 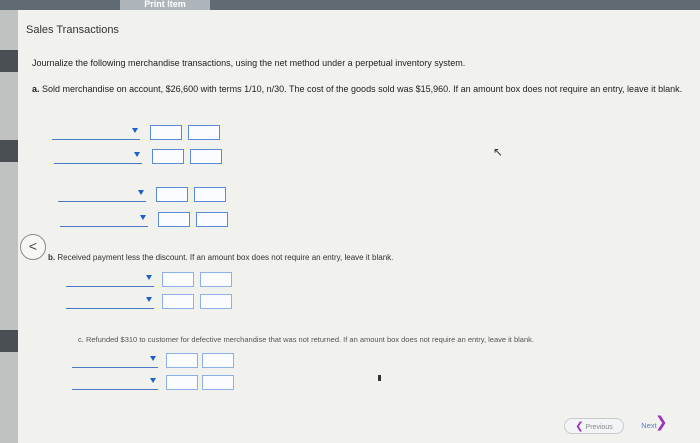 I want to click on question-a-label: a., so click(x=36, y=89).